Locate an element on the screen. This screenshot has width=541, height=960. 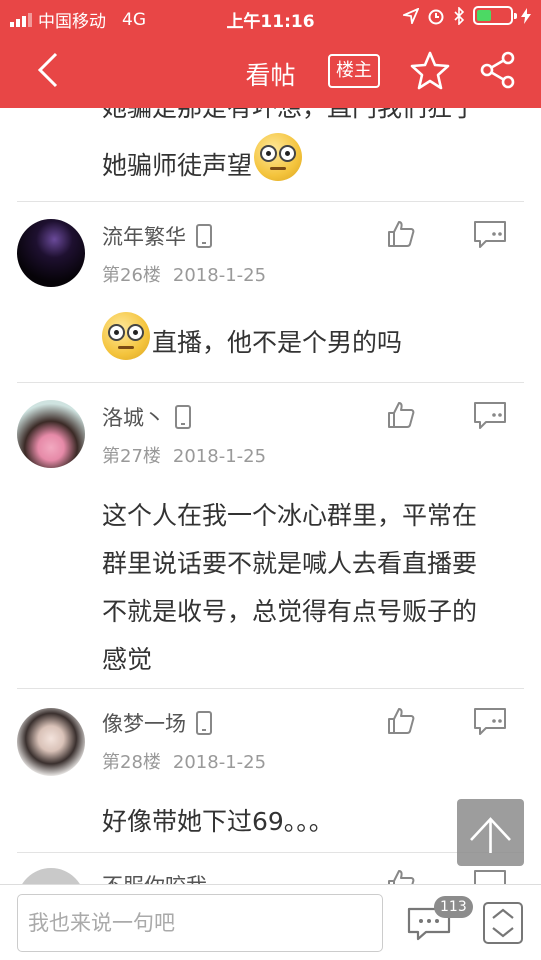
floor-number: 第28楼 is located at coordinates (131, 762).